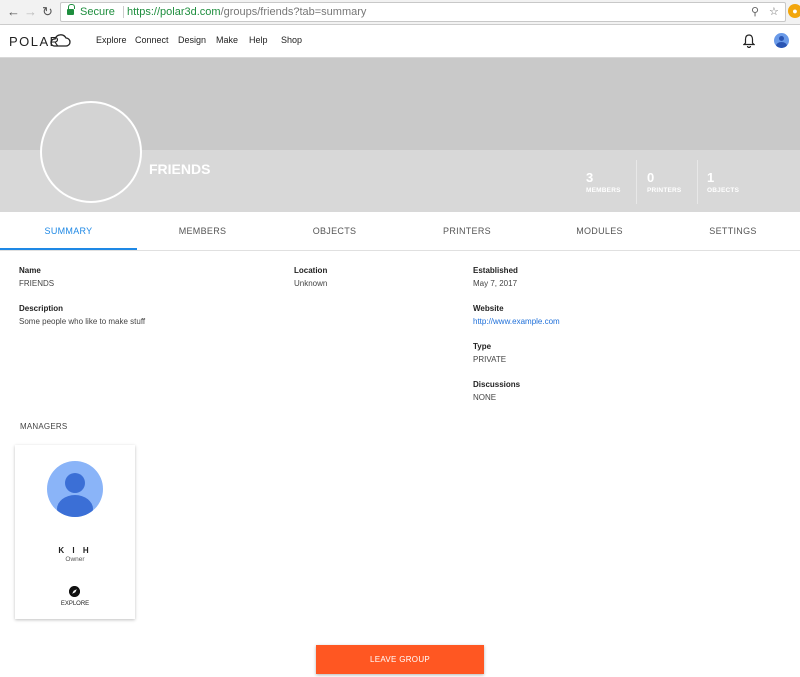 This screenshot has height=677, width=800. I want to click on tab-settings: SETTINGS, so click(733, 231).